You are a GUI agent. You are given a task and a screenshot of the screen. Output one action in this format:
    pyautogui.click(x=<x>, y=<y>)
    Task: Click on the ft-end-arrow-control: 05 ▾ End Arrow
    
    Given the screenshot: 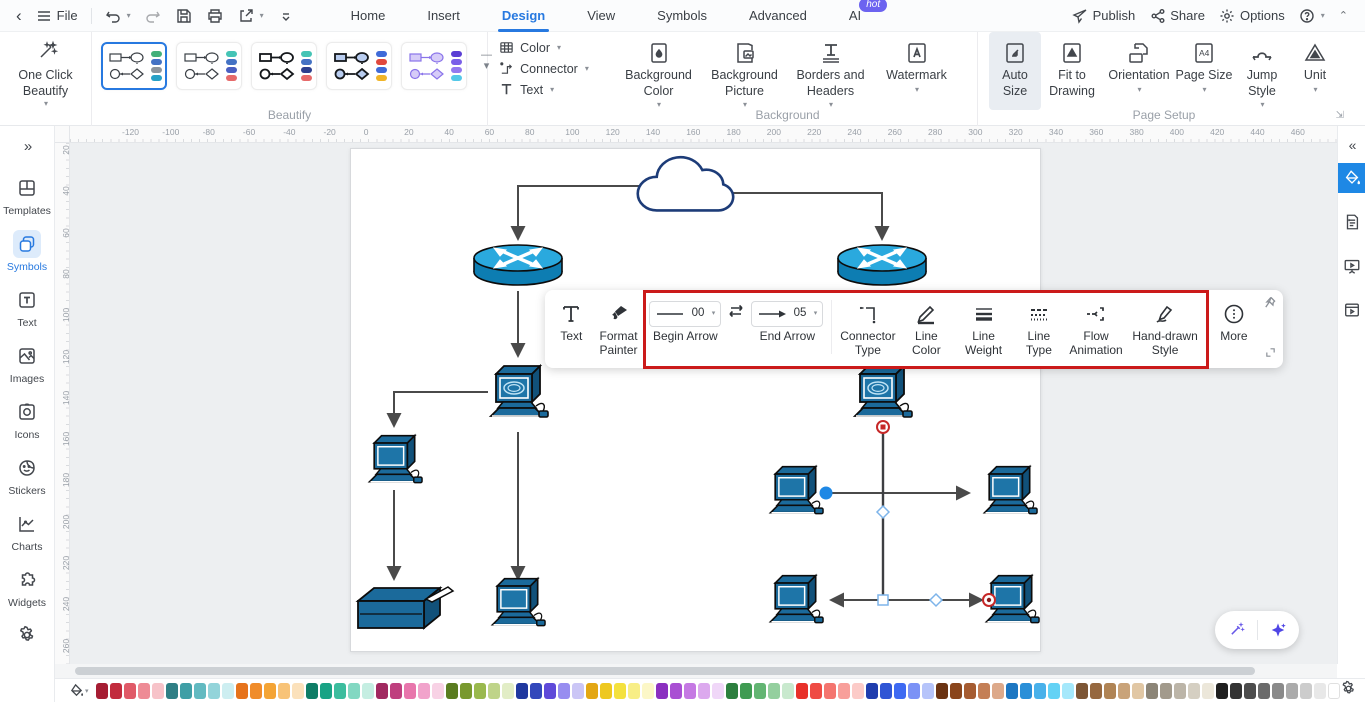 What is the action you would take?
    pyautogui.click(x=787, y=321)
    